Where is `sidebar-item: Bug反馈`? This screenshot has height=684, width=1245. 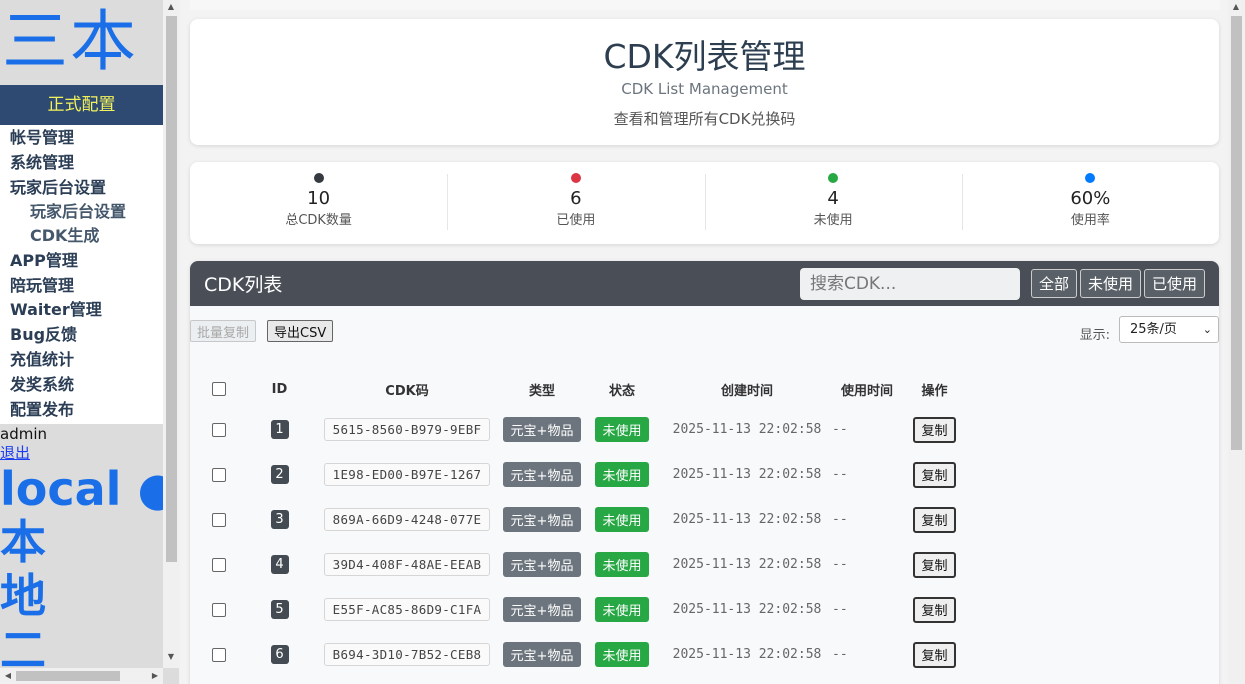
sidebar-item: Bug反馈 is located at coordinates (81, 334).